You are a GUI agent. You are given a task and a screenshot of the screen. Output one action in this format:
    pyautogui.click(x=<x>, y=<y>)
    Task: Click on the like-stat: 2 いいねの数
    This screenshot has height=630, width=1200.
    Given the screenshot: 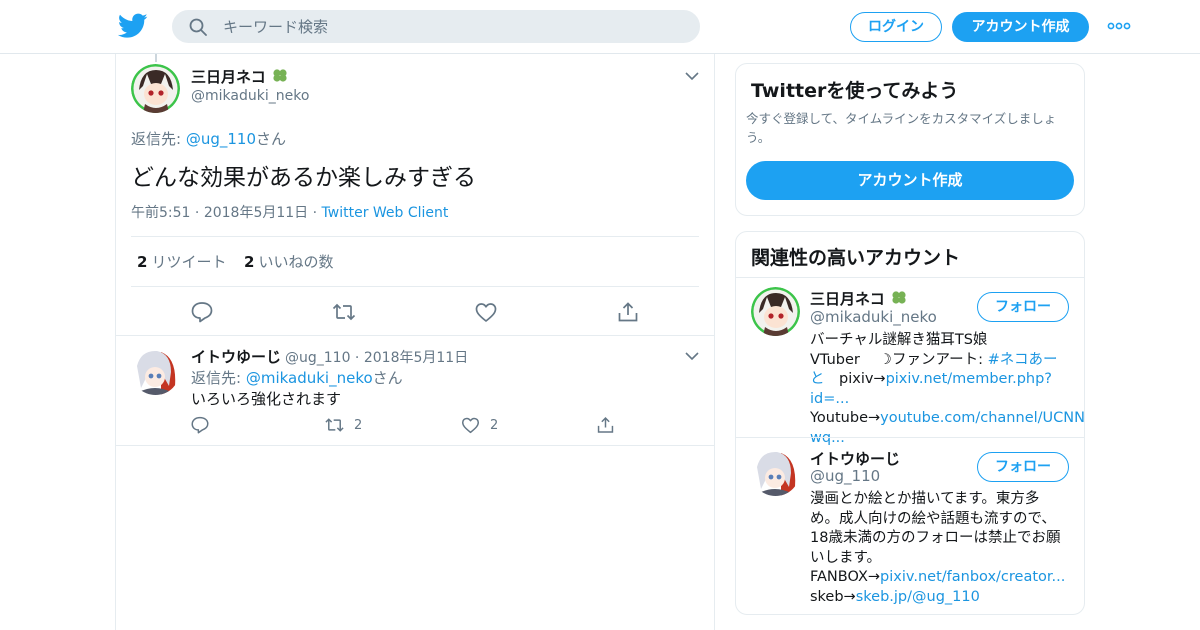 What is the action you would take?
    pyautogui.click(x=288, y=261)
    